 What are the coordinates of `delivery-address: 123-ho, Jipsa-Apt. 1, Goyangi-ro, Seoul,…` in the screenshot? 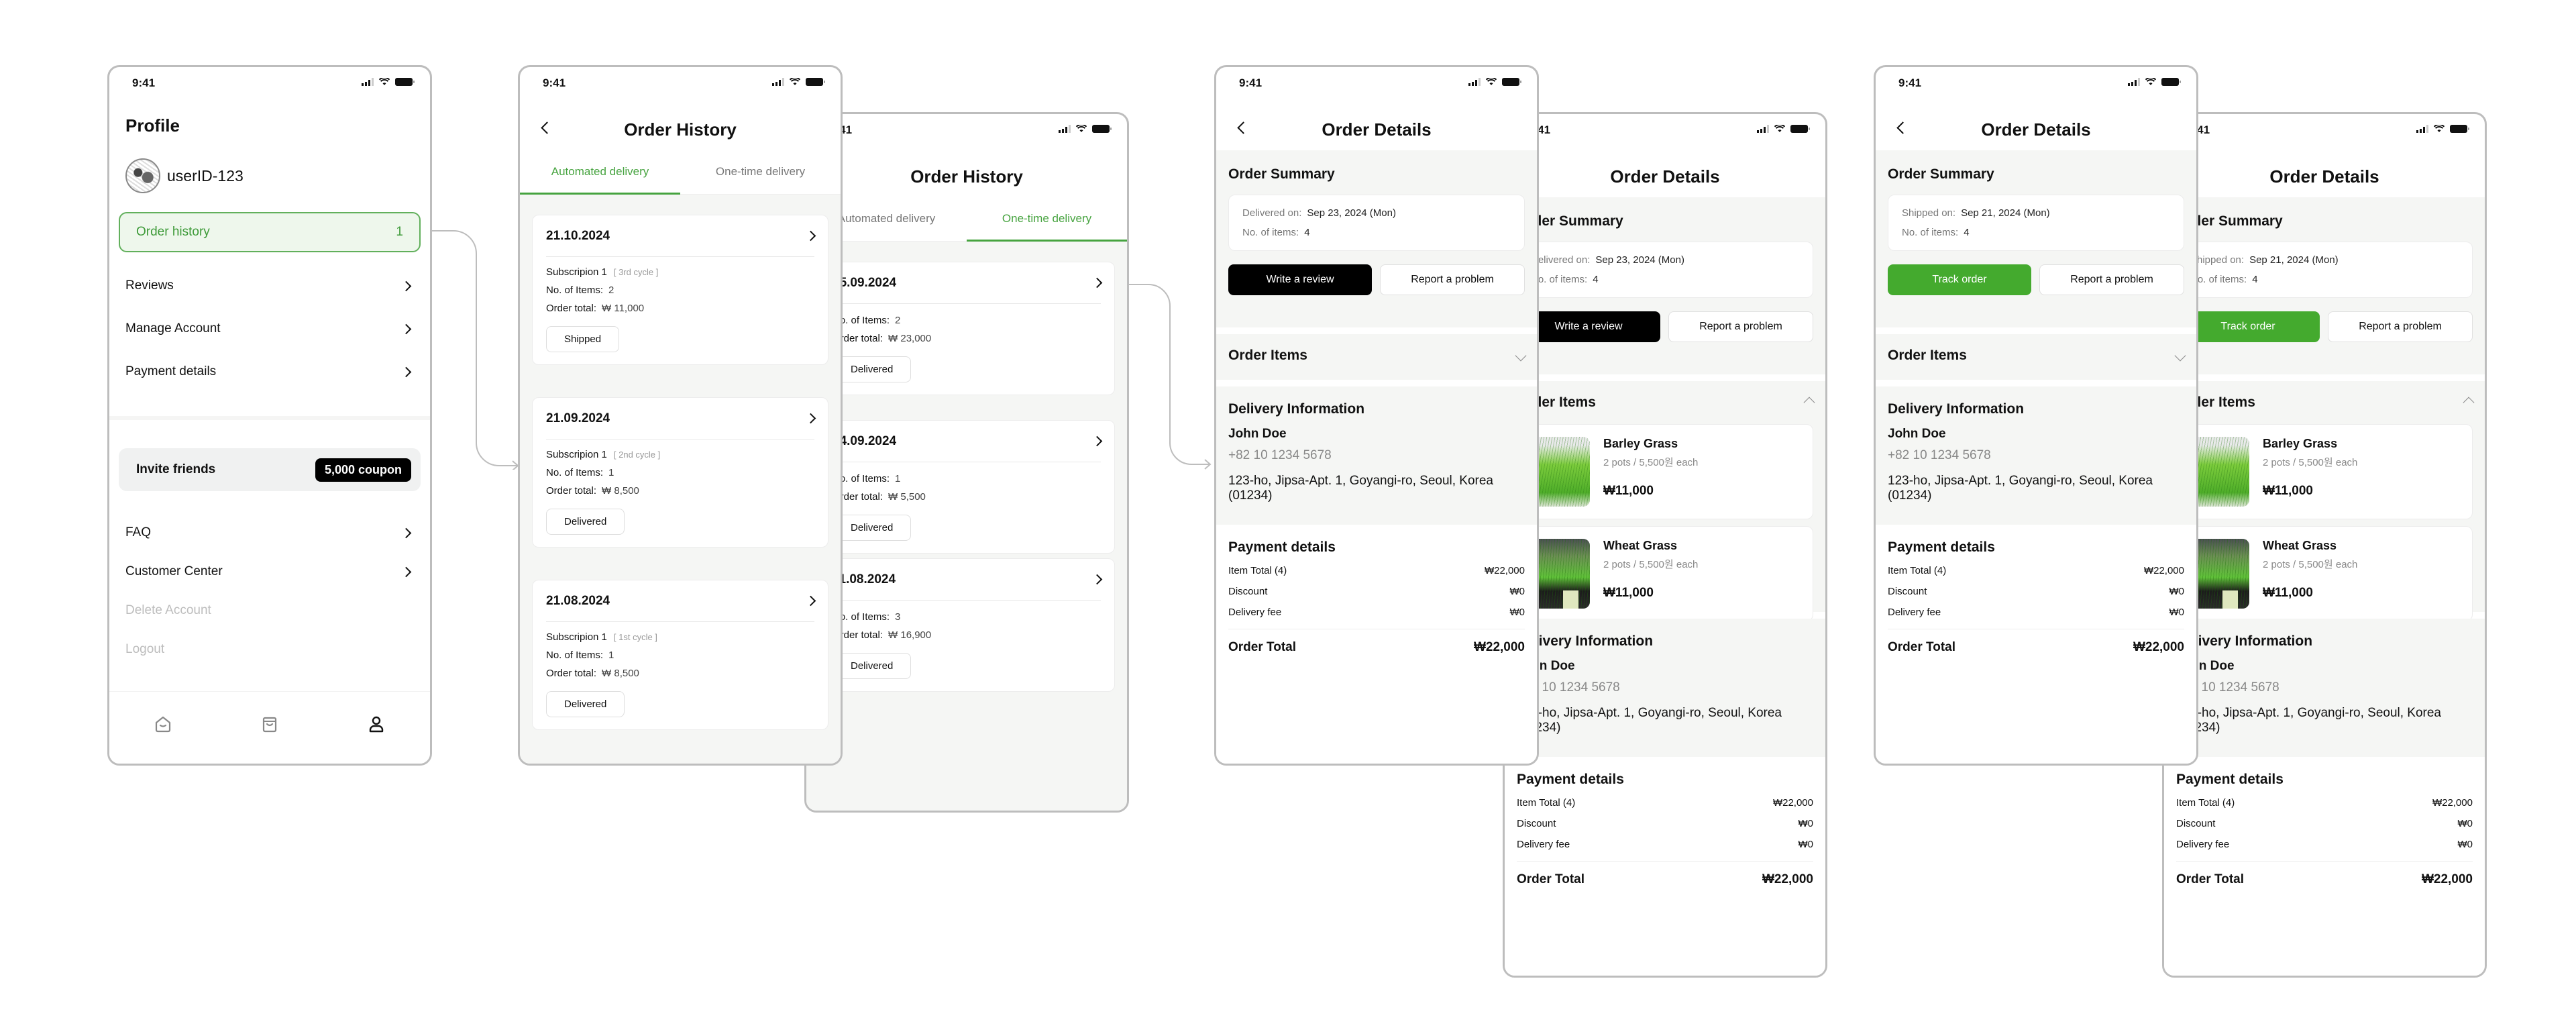 It's located at (2020, 488).